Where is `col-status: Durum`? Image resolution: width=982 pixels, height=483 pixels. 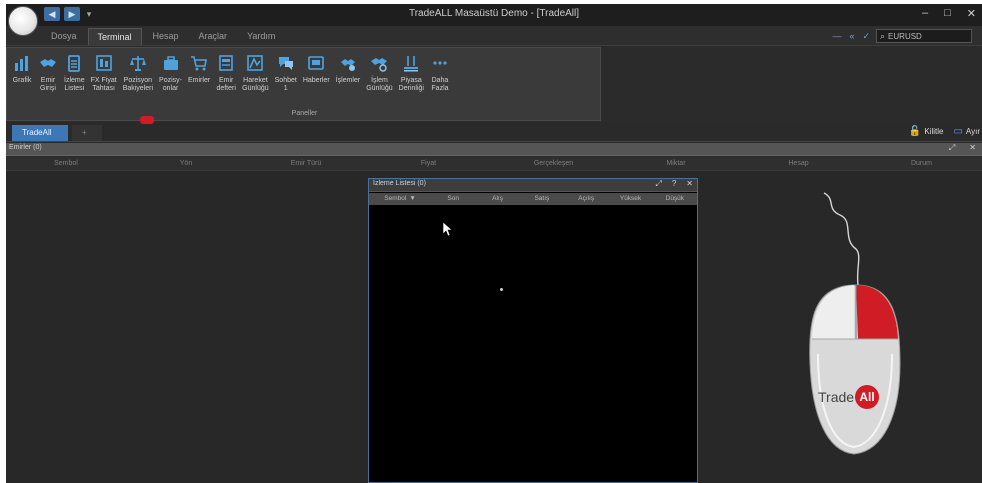
col-status: Durum is located at coordinates (921, 163).